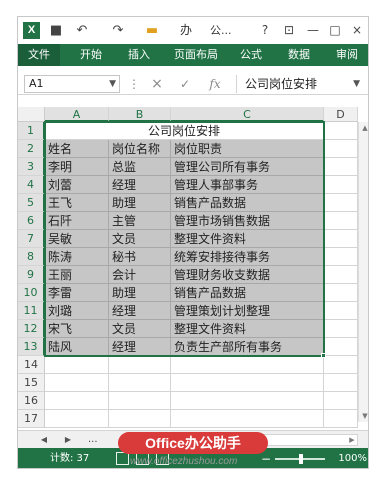  I want to click on table-cell: 宋飞, so click(77, 329).